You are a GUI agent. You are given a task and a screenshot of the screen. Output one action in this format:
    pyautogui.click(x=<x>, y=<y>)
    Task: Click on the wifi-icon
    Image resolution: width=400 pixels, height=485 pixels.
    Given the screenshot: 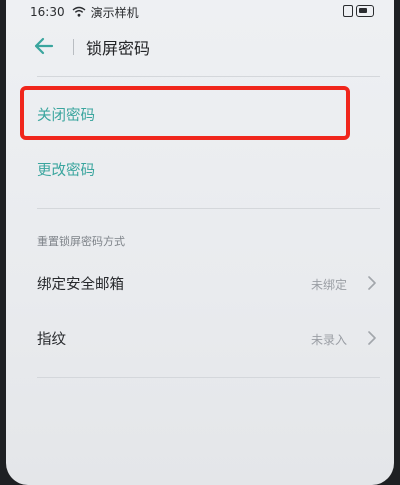 What is the action you would take?
    pyautogui.click(x=79, y=11)
    